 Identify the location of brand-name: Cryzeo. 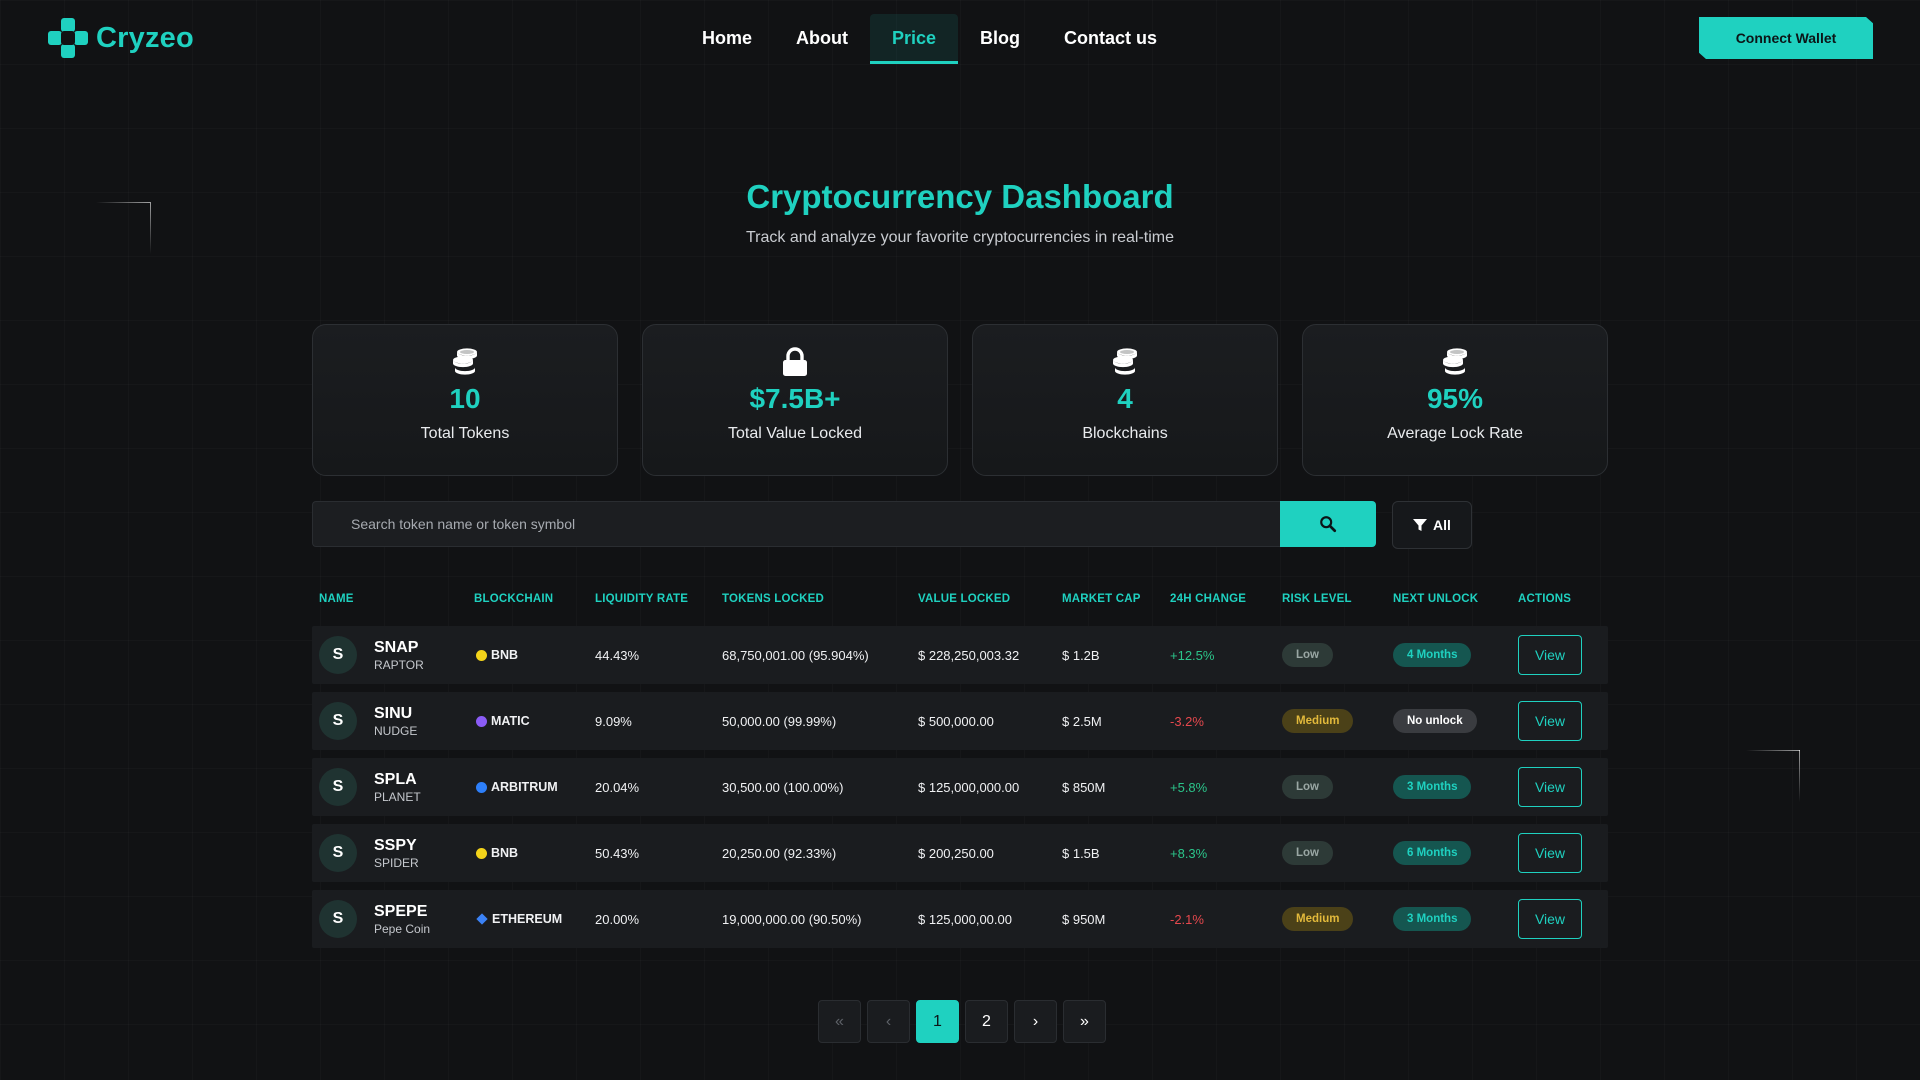
(145, 37).